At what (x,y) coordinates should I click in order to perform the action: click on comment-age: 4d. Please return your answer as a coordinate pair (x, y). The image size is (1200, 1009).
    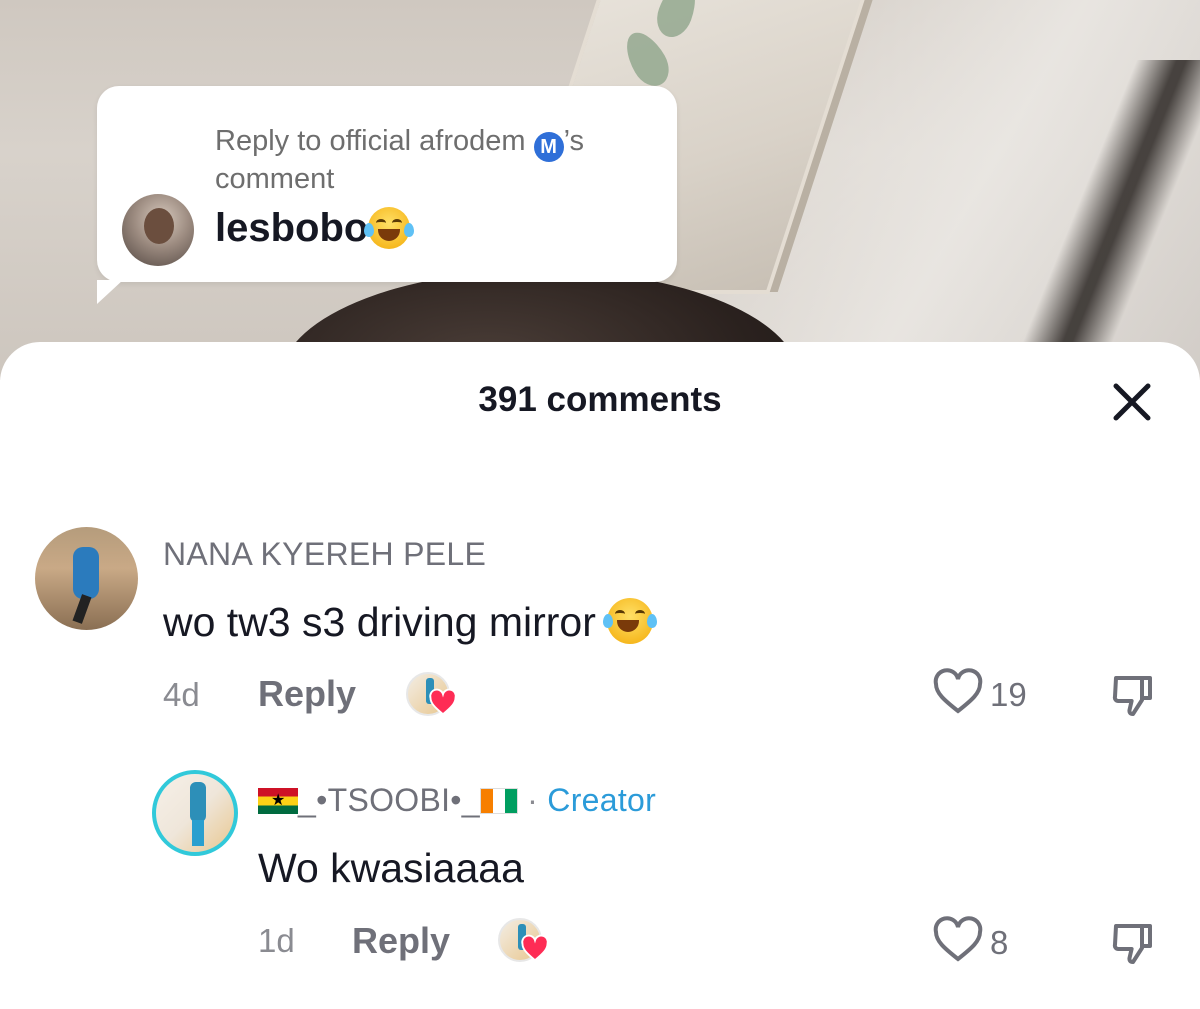
    Looking at the image, I should click on (181, 694).